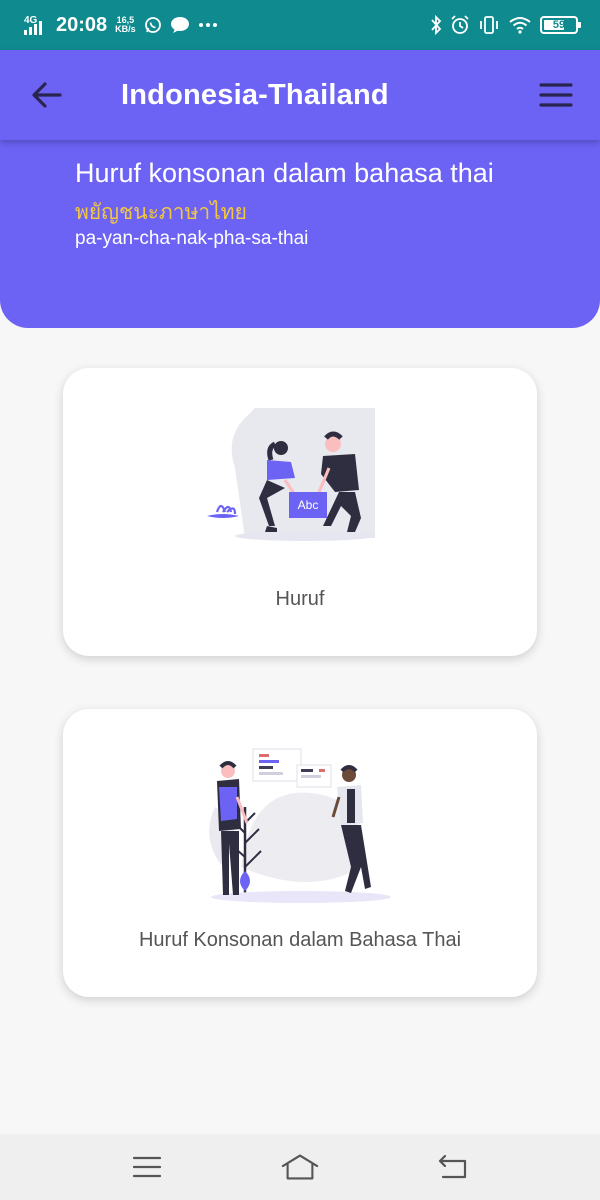  I want to click on whatsapp-icon, so click(153, 25).